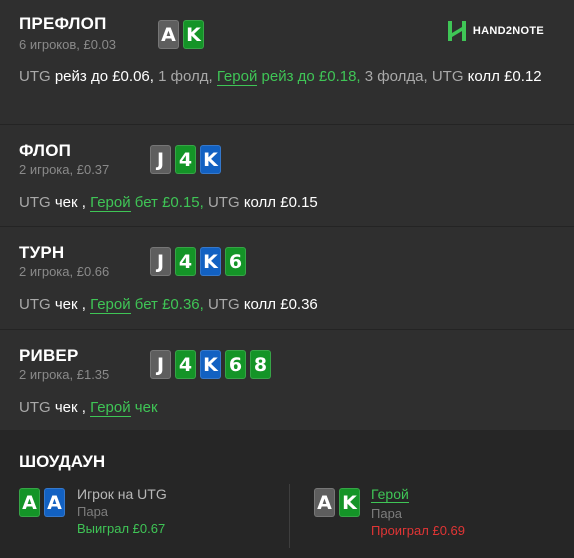 The image size is (574, 558). I want to click on board-cards: J 4 K 6, so click(198, 261).